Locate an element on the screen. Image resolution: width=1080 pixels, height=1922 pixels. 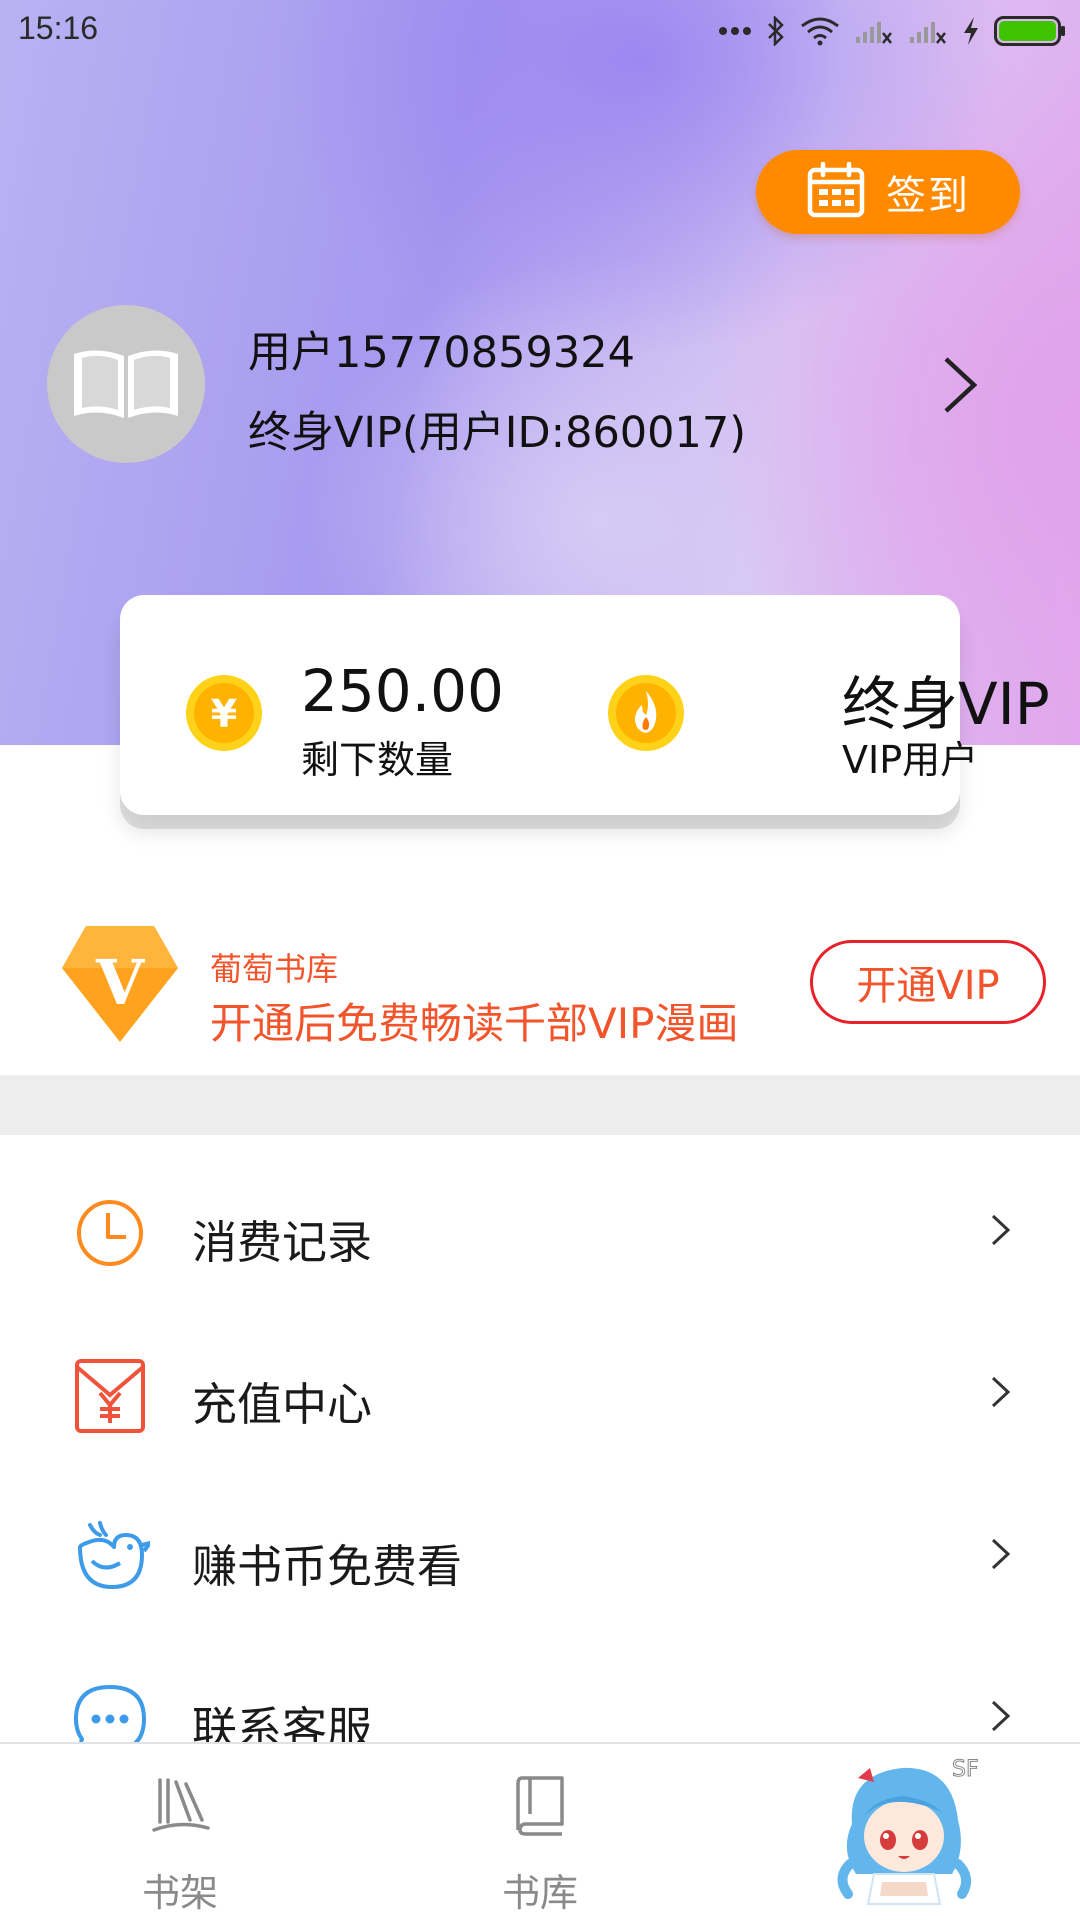
bird-icon is located at coordinates (111, 1557).